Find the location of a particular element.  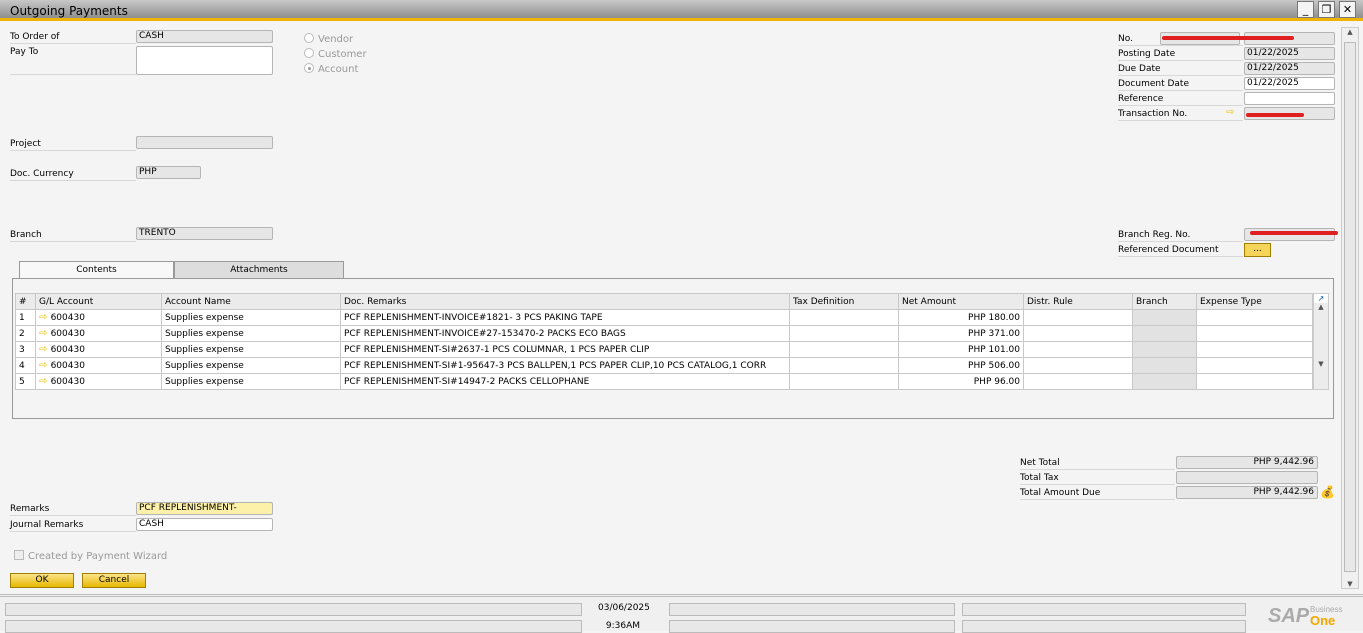

journal-remarks-field: CASH is located at coordinates (204, 524).